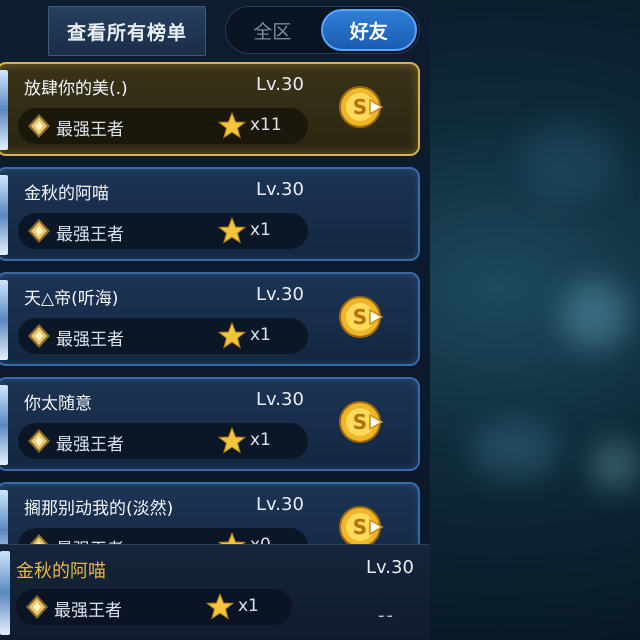 The width and height of the screenshot is (640, 640). What do you see at coordinates (368, 30) in the screenshot?
I see `tab-friends: 好友` at bounding box center [368, 30].